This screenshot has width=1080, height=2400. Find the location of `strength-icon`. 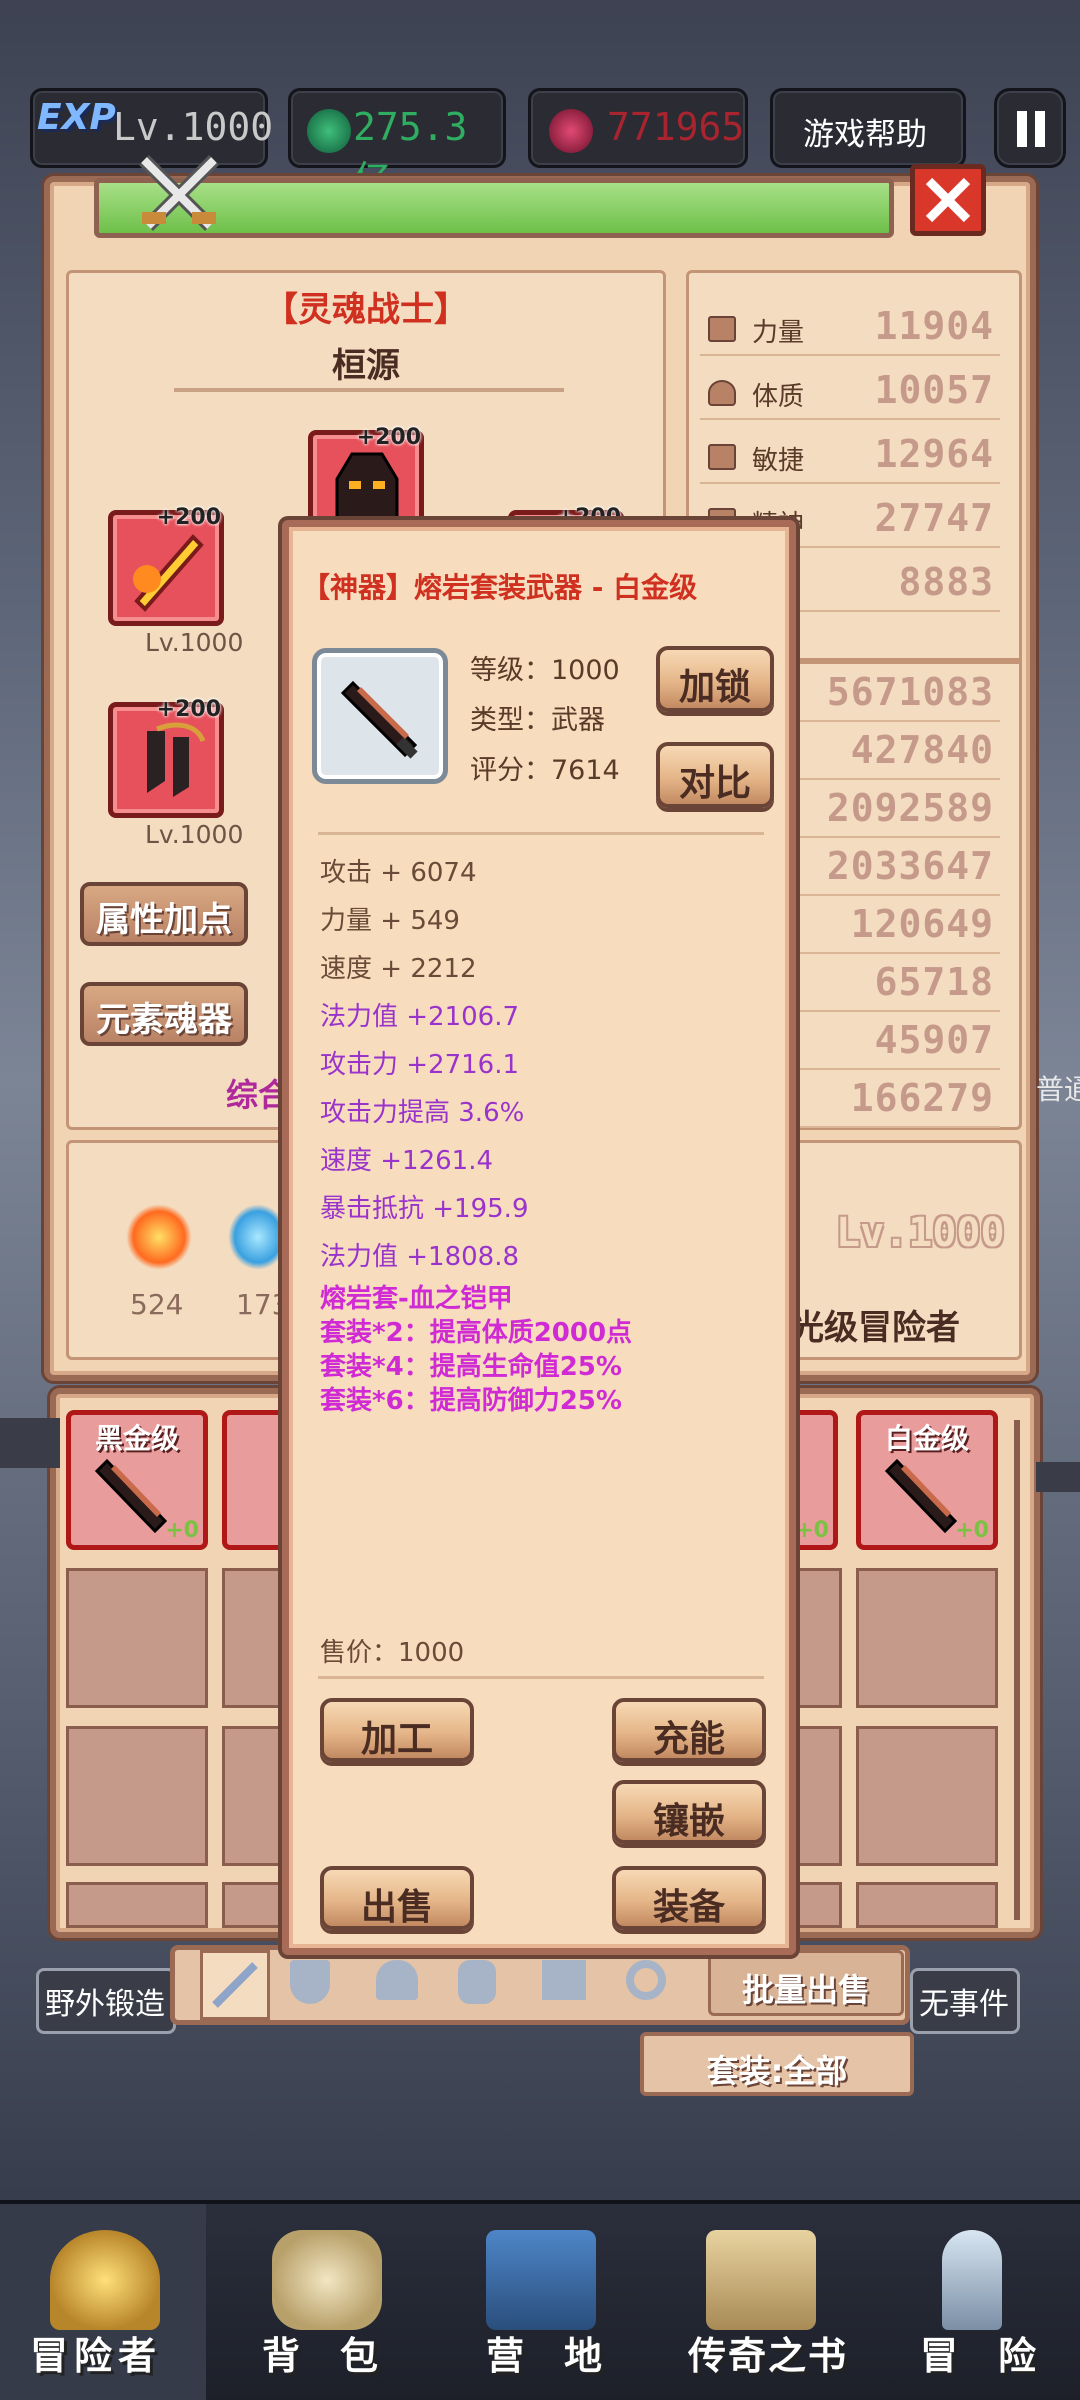

strength-icon is located at coordinates (722, 329).